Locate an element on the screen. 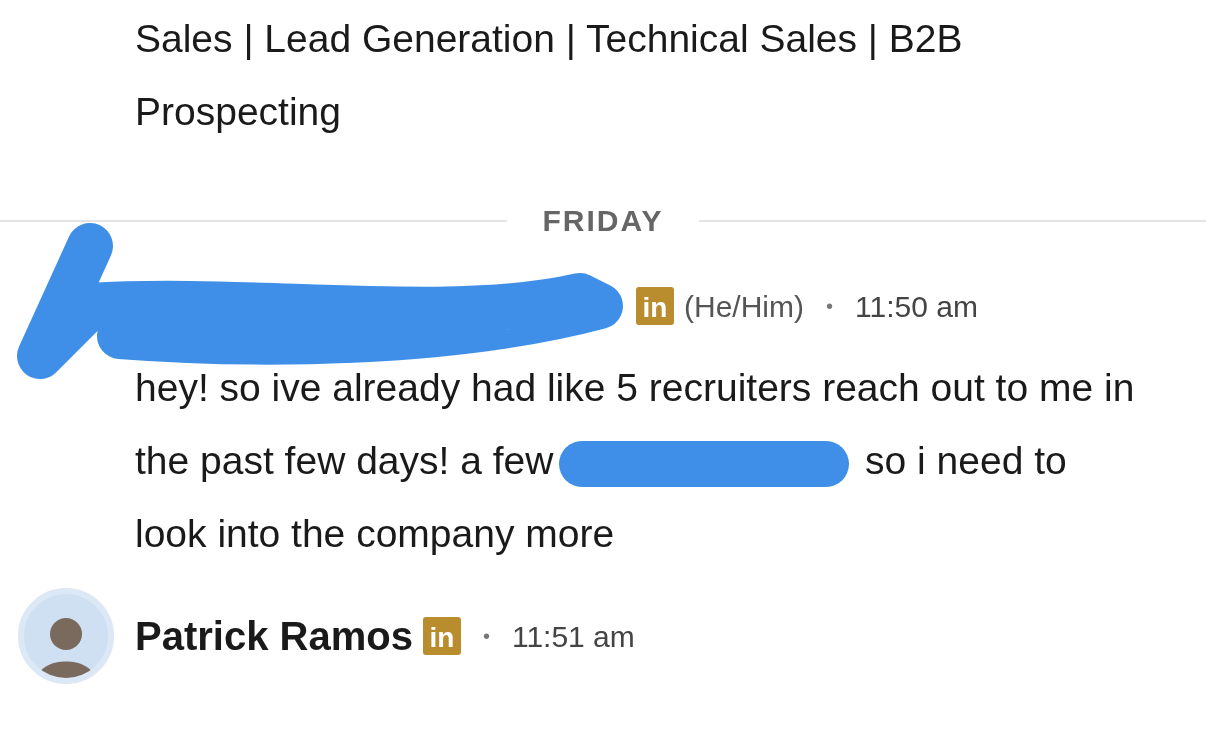 The image size is (1206, 737). sender-name: Patrick Ramos is located at coordinates (274, 636).